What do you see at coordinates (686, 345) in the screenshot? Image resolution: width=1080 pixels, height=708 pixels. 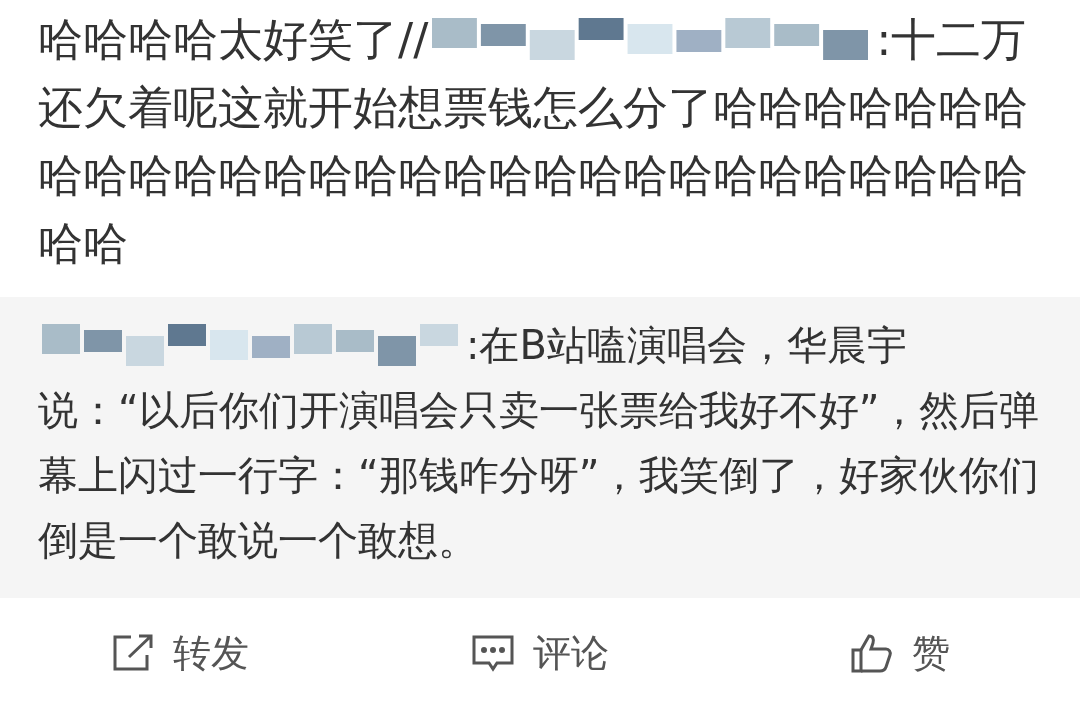 I see `quoted-text: :在B站嗑演唱会，华晨宇` at bounding box center [686, 345].